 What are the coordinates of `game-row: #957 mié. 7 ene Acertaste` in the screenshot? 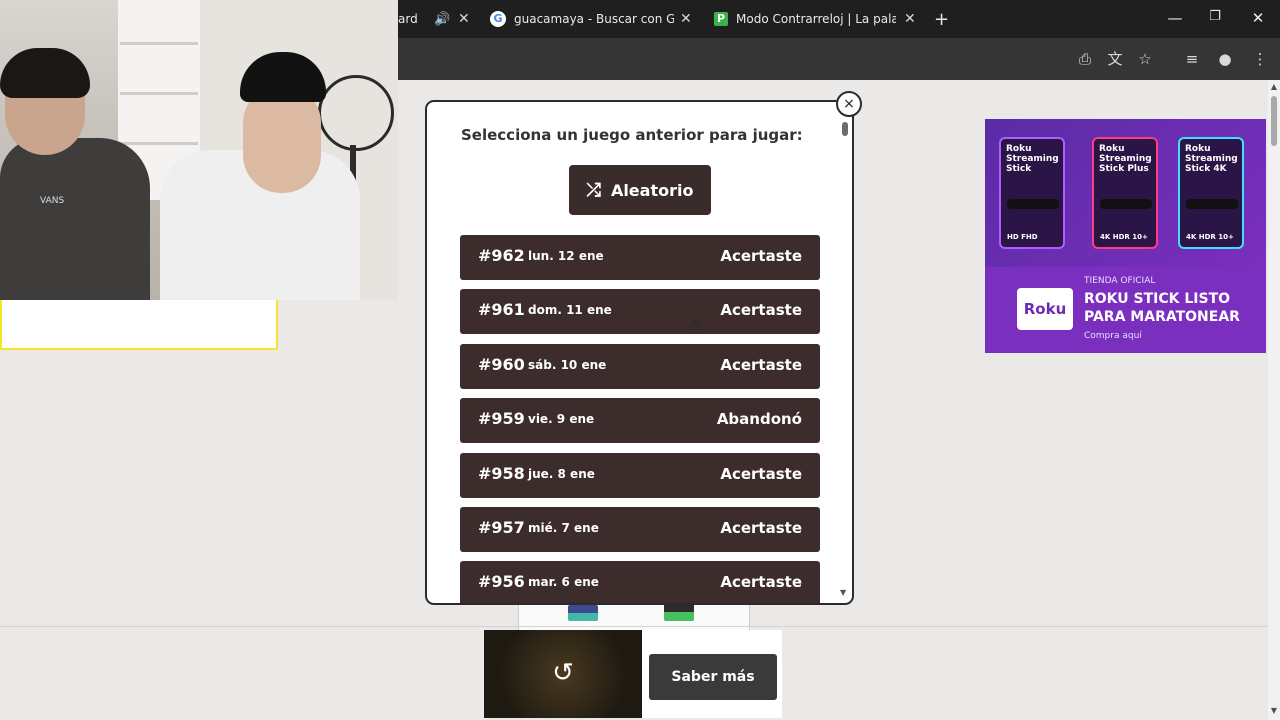 It's located at (640, 529).